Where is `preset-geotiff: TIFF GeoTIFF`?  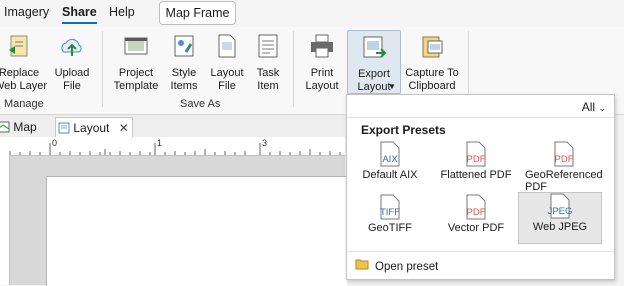 preset-geotiff: TIFF GeoTIFF is located at coordinates (390, 219).